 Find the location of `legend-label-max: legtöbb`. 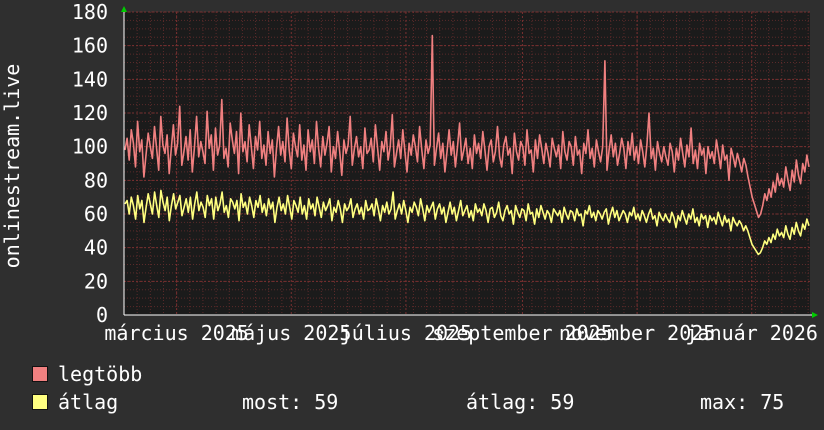

legend-label-max: legtöbb is located at coordinates (100, 374).